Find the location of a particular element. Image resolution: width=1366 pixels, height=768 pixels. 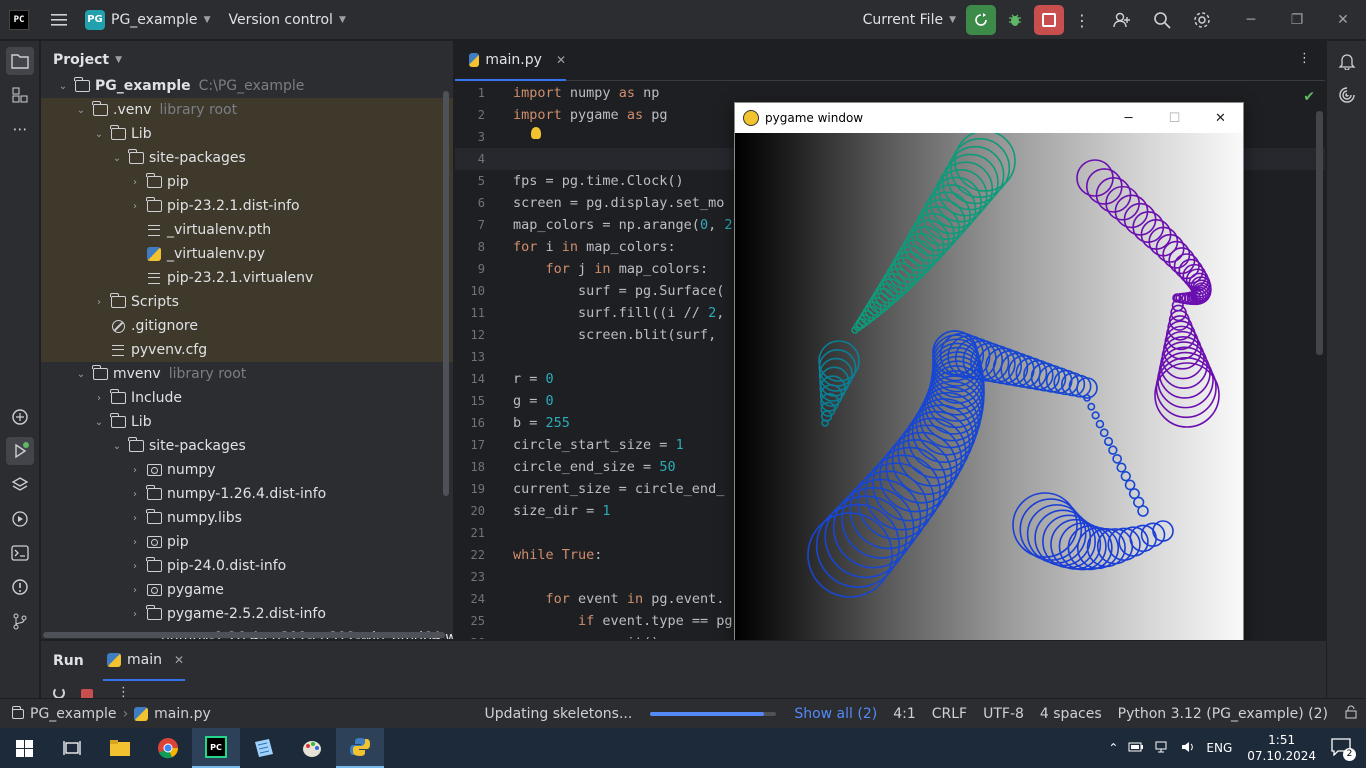

network-icon is located at coordinates (1162, 748).